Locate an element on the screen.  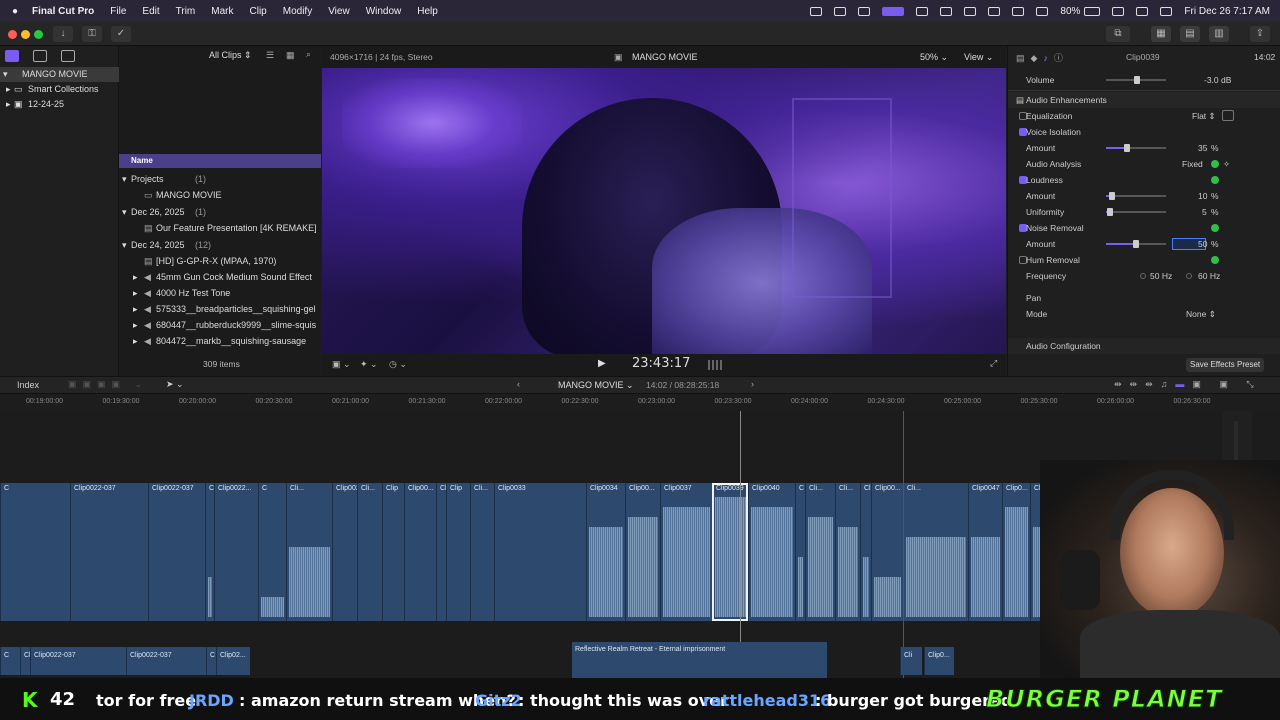
library-item: ▸ ▭ Smart Collections is located at coordinates (59, 89).